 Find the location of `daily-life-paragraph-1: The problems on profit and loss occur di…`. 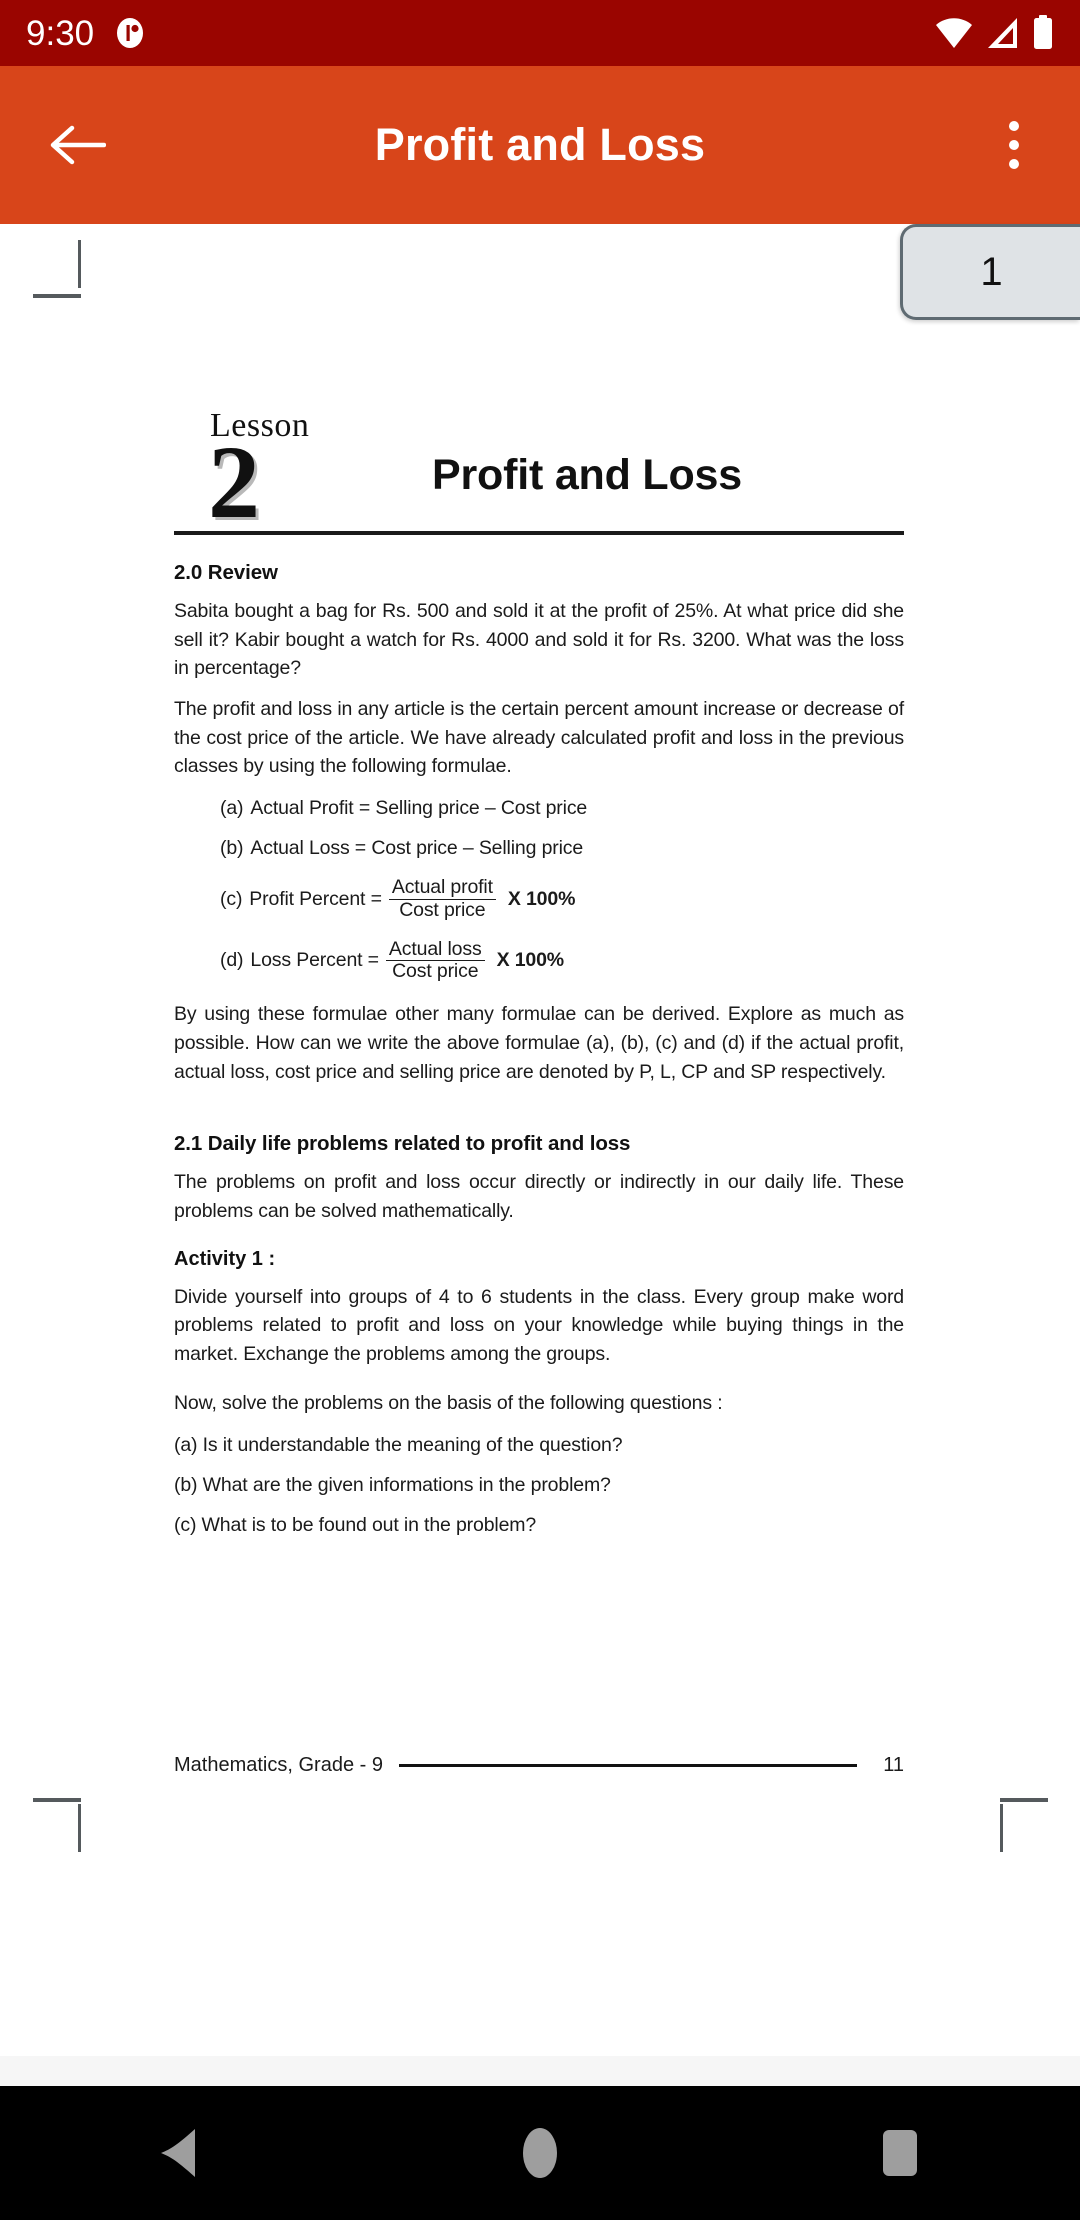

daily-life-paragraph-1: The problems on profit and loss occur di… is located at coordinates (539, 1196).